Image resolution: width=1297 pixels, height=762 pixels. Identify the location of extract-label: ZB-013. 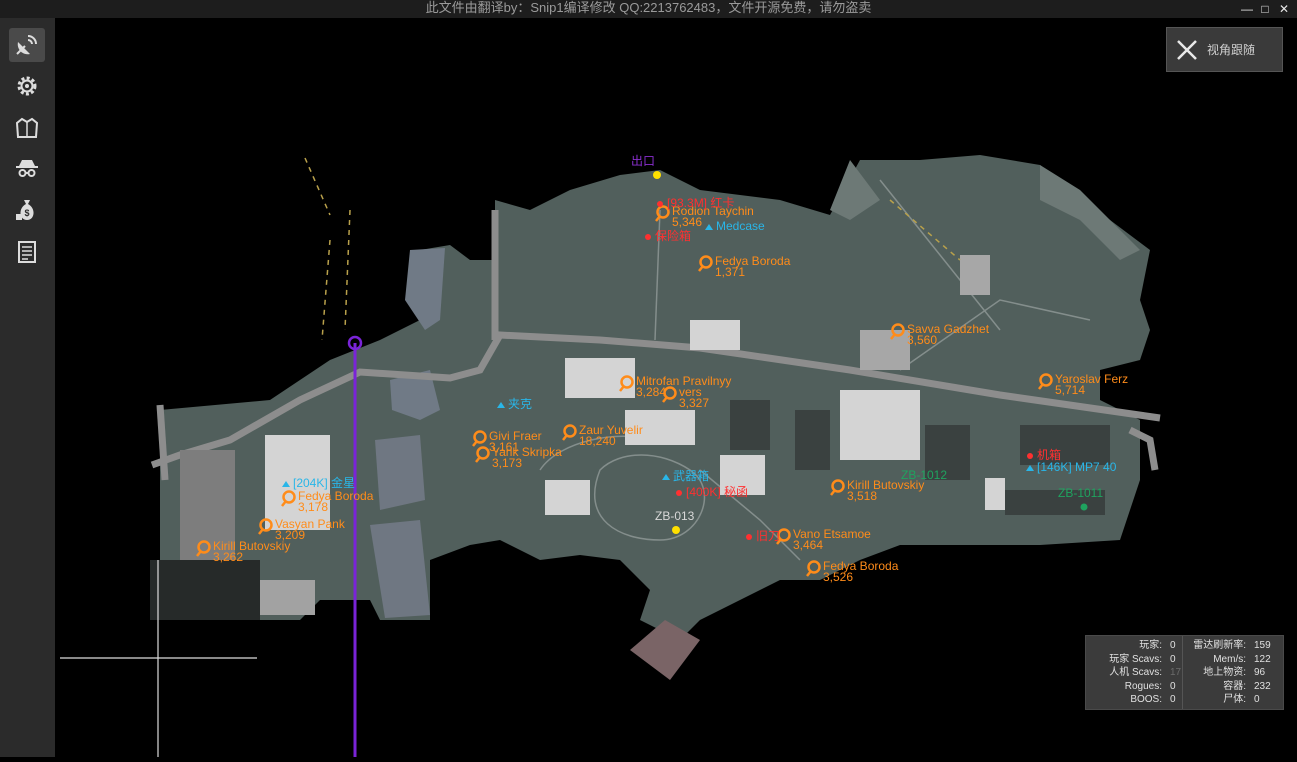
(675, 516).